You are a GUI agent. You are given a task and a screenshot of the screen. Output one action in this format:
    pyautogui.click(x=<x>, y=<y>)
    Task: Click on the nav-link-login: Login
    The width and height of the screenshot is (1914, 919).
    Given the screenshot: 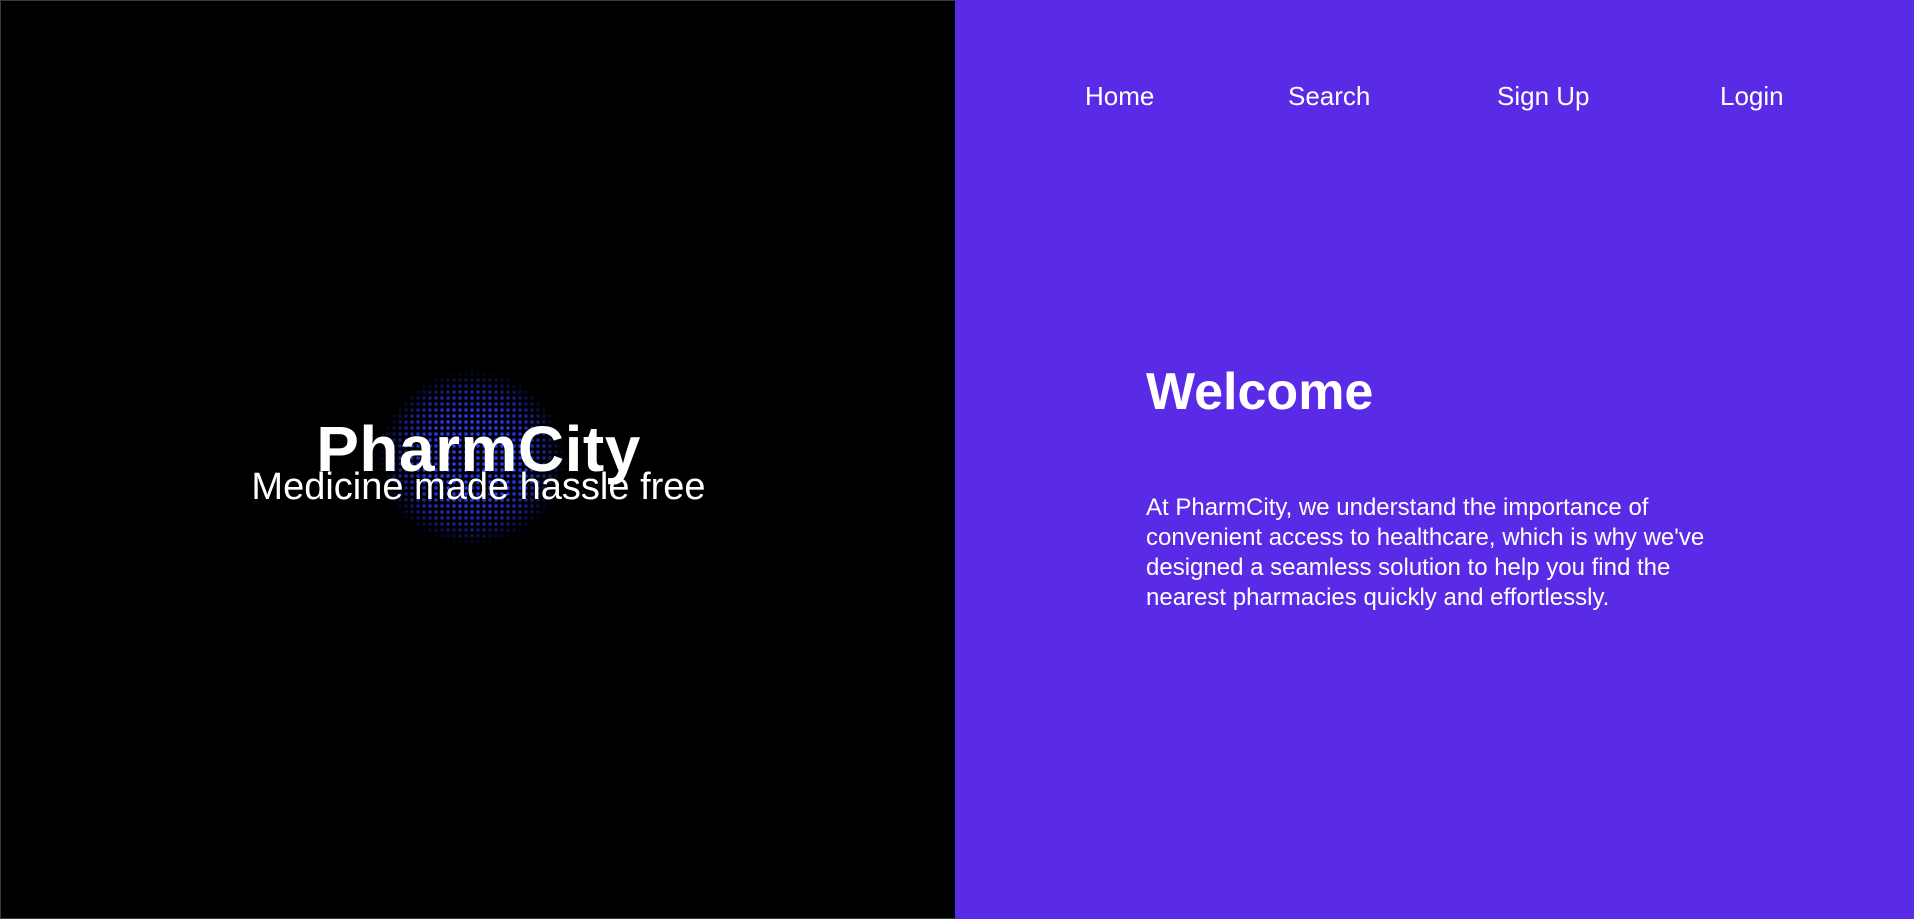 What is the action you would take?
    pyautogui.click(x=1752, y=96)
    